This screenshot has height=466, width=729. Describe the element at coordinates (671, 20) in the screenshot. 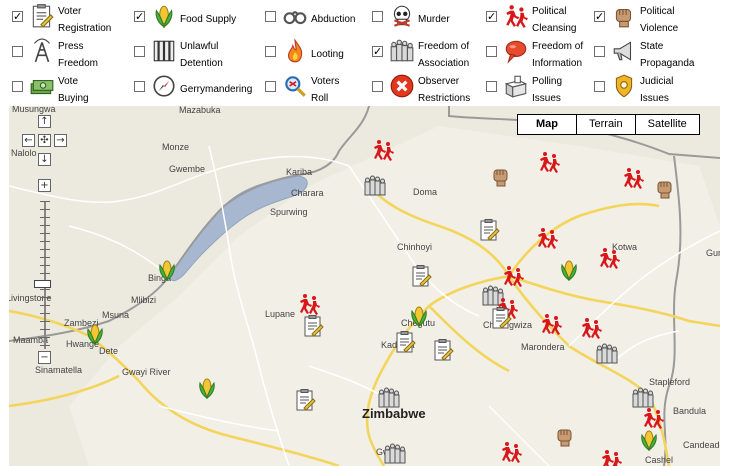

I see `filter-label: Political Violence` at that location.